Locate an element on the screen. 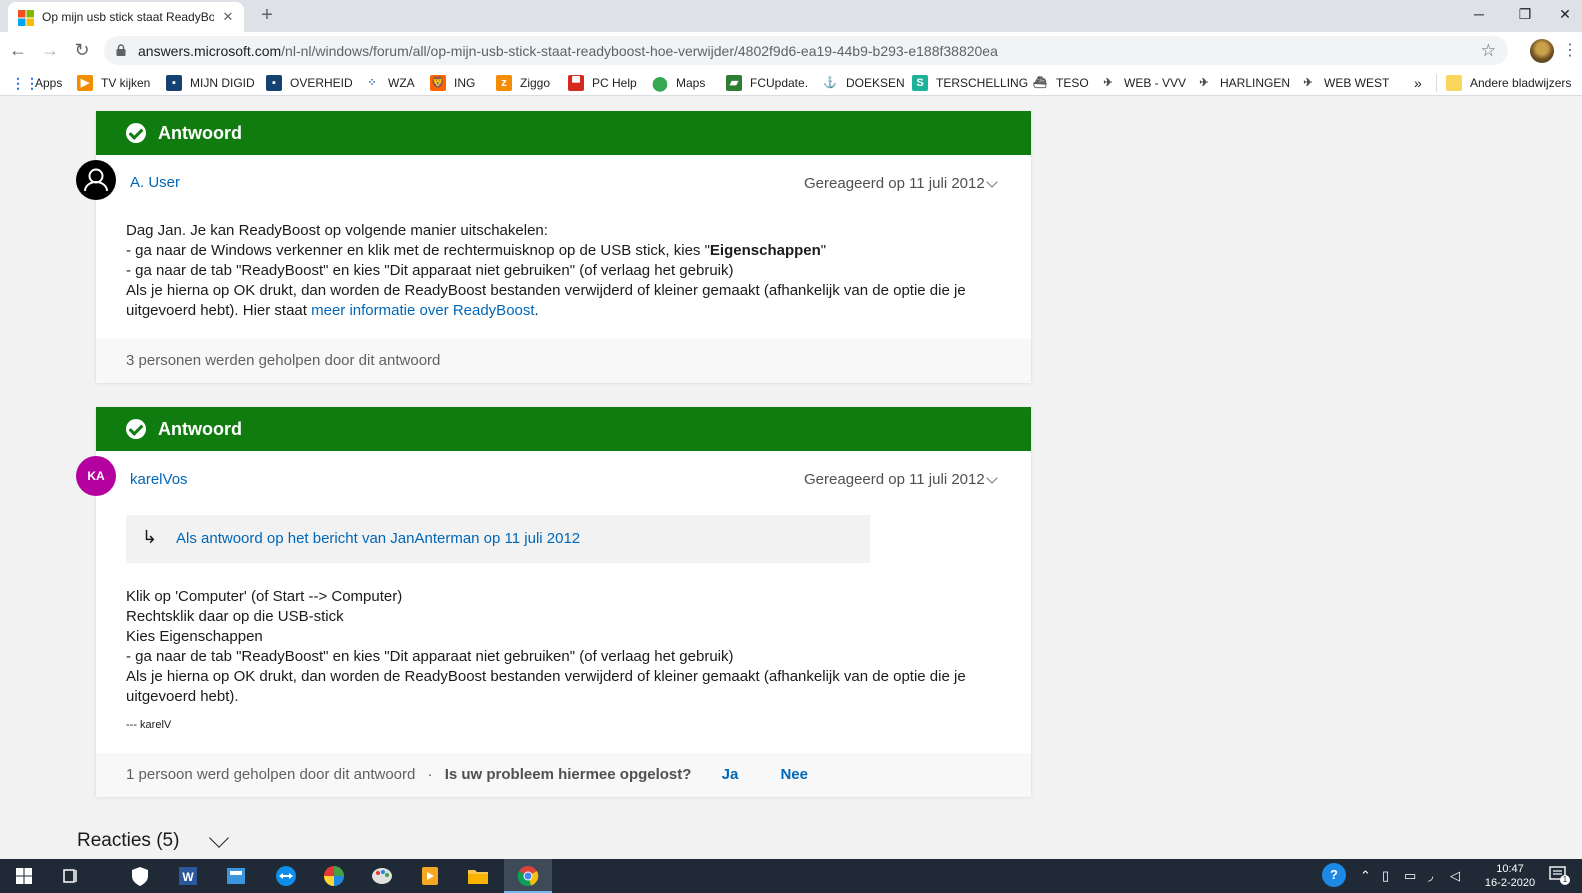  bookmark-other-folder: Andere bladwijzers is located at coordinates (1508, 83).